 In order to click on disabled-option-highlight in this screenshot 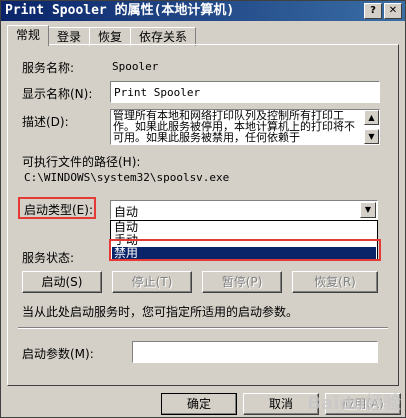, I will do `click(245, 250)`.